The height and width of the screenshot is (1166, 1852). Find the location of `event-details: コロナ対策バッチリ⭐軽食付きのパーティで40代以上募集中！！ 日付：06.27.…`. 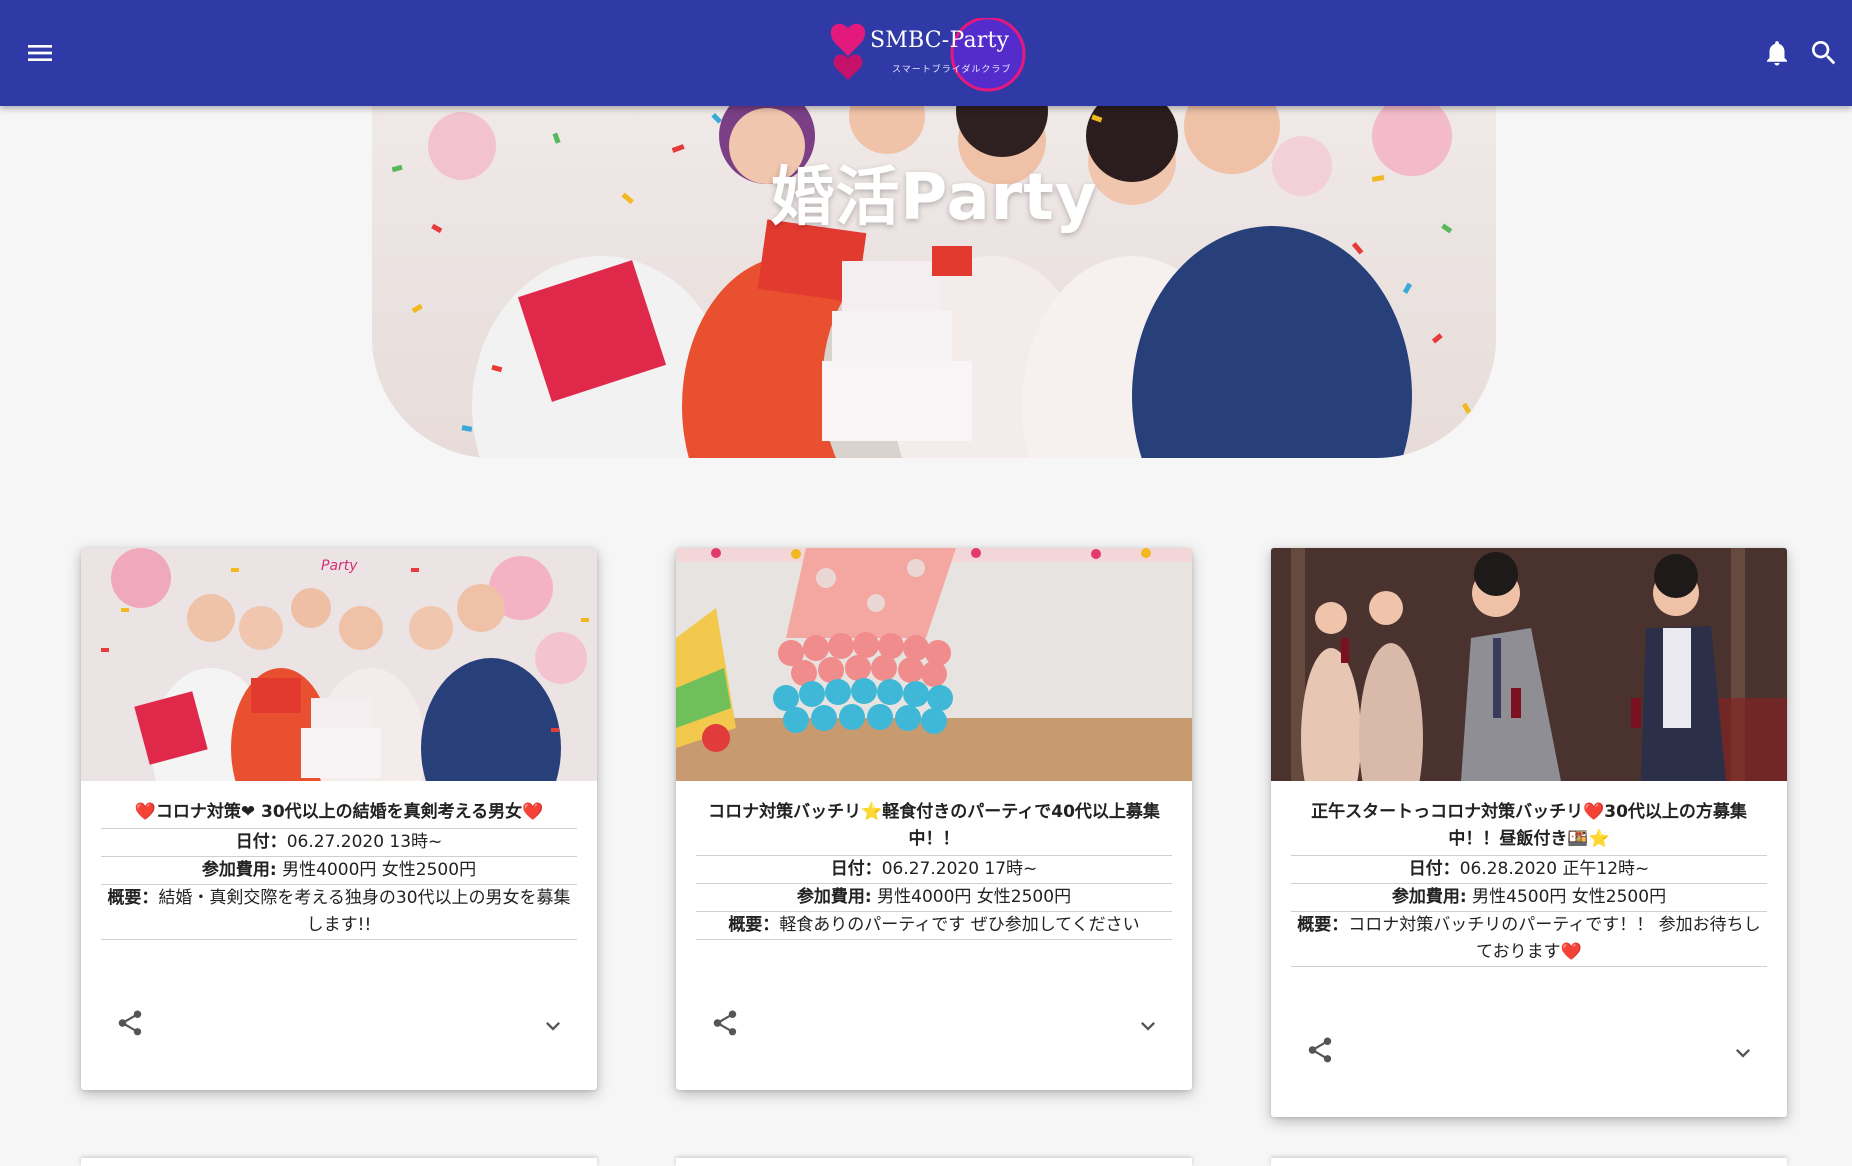

event-details: コロナ対策バッチリ⭐軽食付きのパーティで40代以上募集中！！ 日付：06.27.… is located at coordinates (934, 860).